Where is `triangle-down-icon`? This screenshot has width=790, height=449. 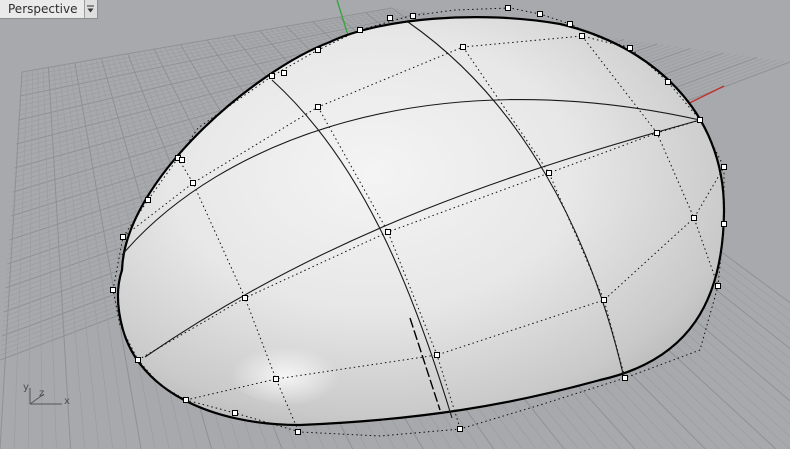 triangle-down-icon is located at coordinates (90, 8).